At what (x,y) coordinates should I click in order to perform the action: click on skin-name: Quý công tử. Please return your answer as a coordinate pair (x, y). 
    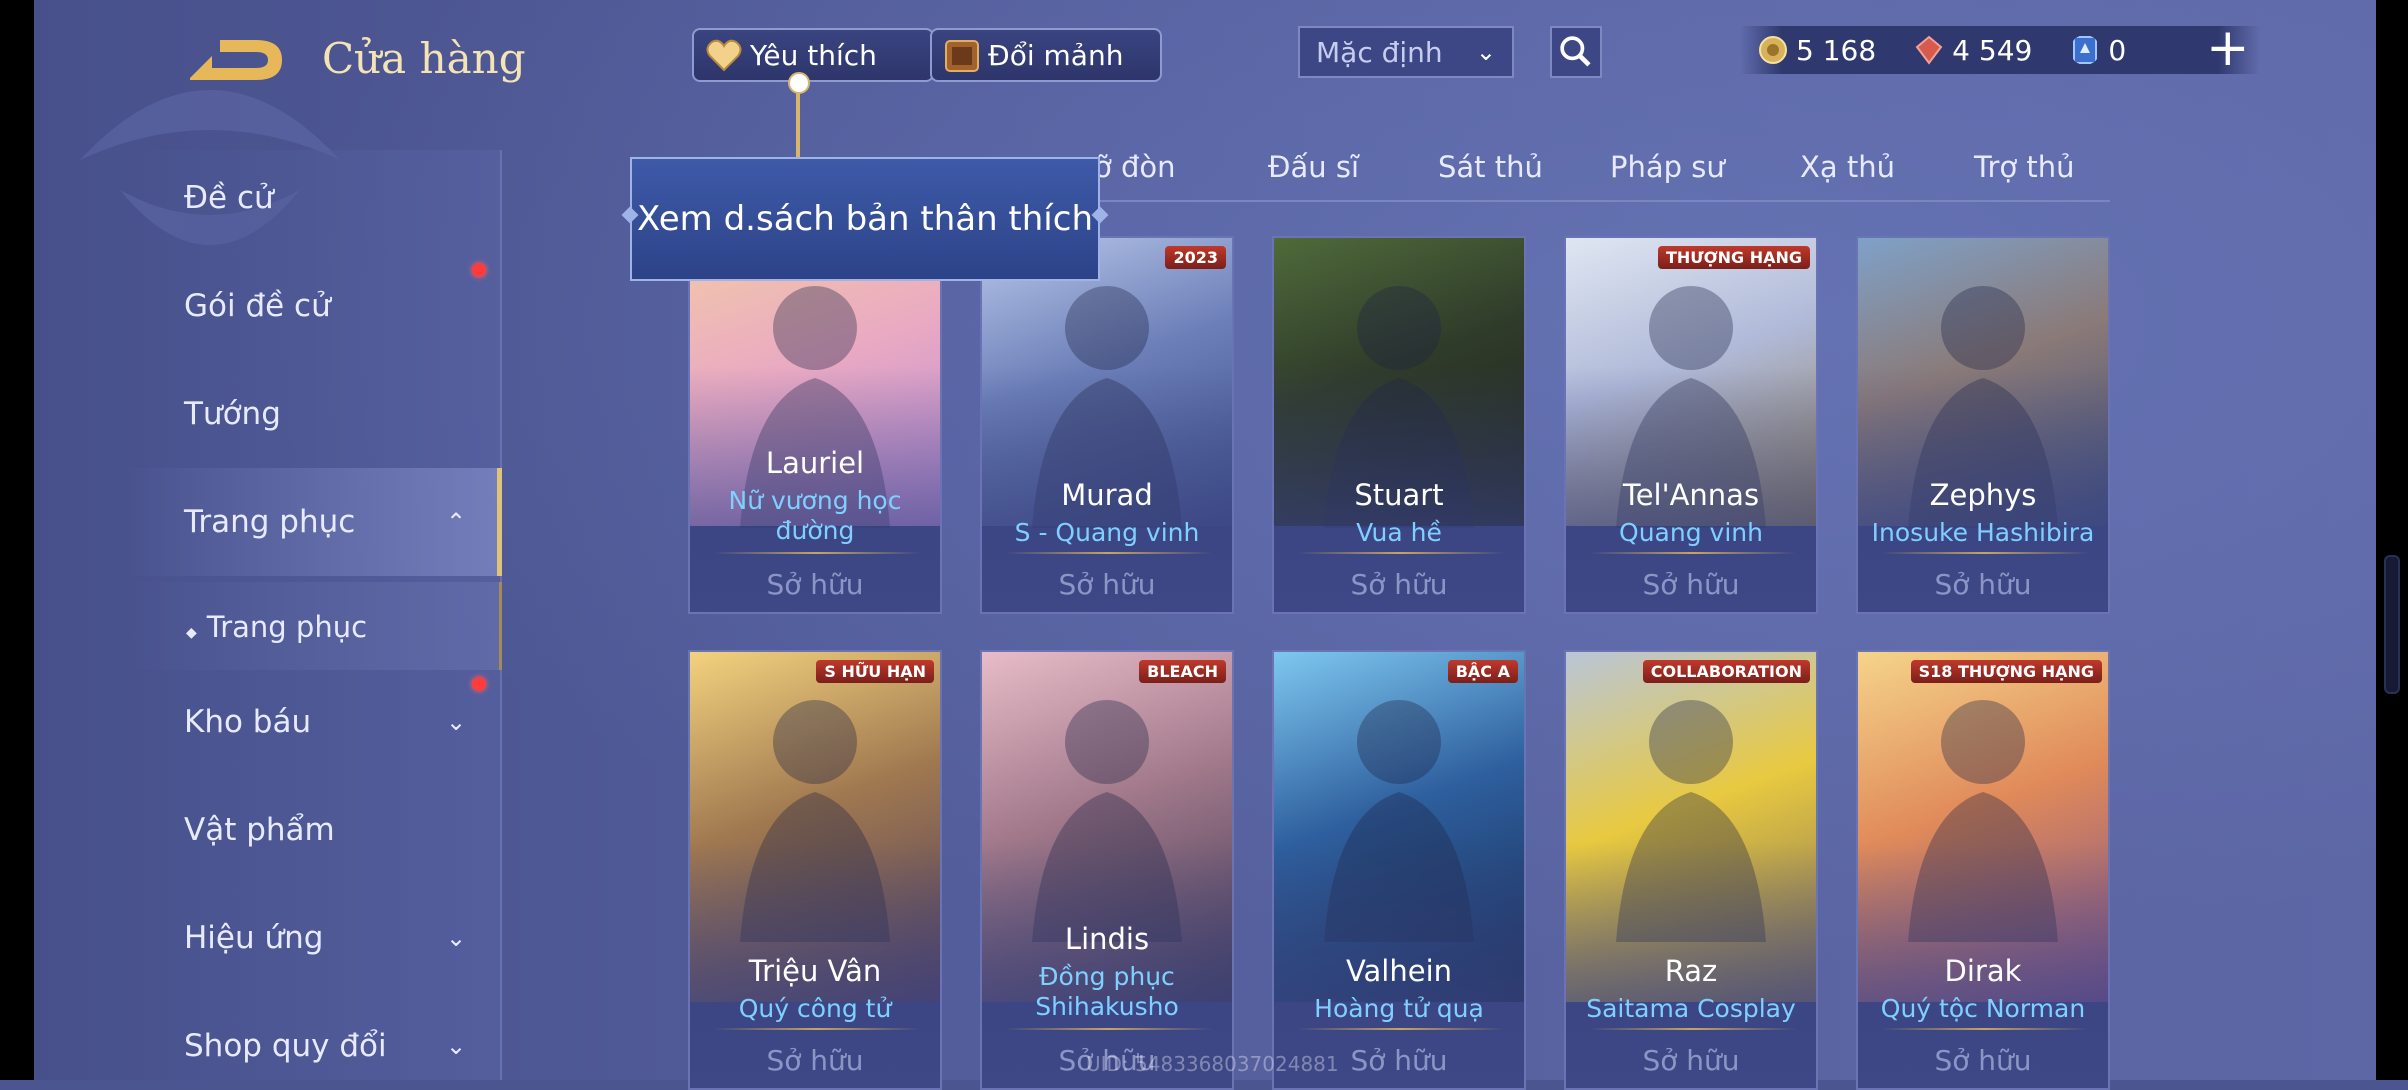
    Looking at the image, I should click on (815, 1009).